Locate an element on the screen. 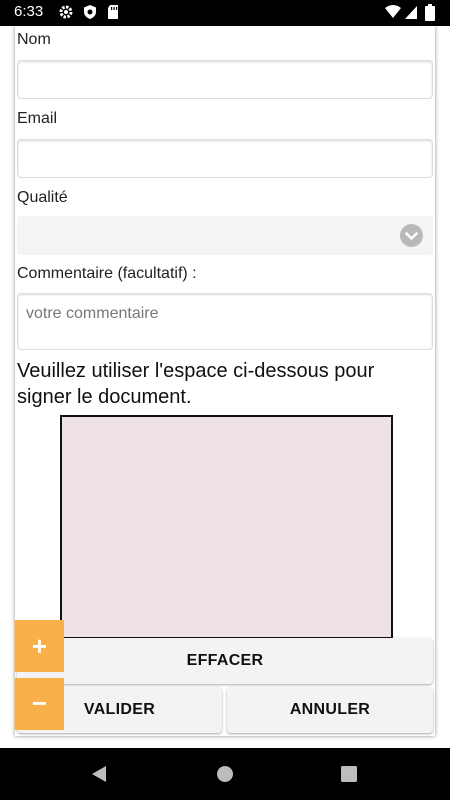 The image size is (450, 800). zoom-out-button: − is located at coordinates (39, 704).